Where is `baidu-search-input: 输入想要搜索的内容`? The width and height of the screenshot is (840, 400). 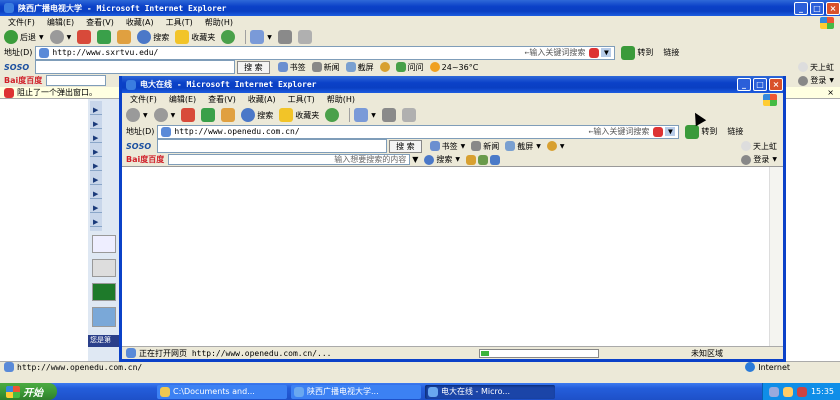 baidu-search-input: 输入想要搜索的内容 is located at coordinates (289, 159).